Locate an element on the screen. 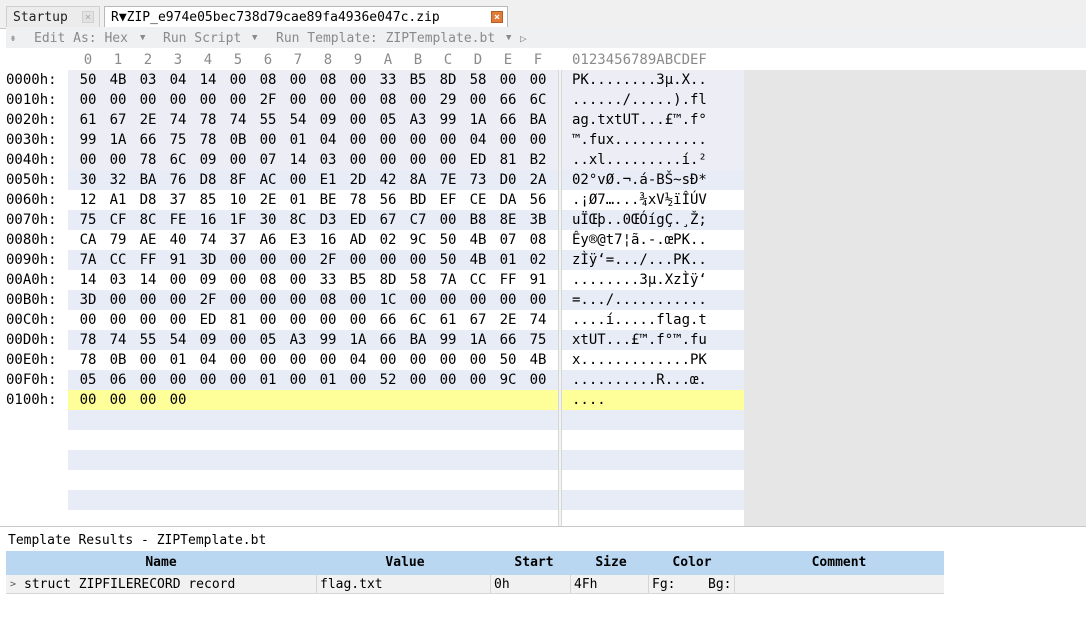  hex-byte: 4B is located at coordinates (538, 360).